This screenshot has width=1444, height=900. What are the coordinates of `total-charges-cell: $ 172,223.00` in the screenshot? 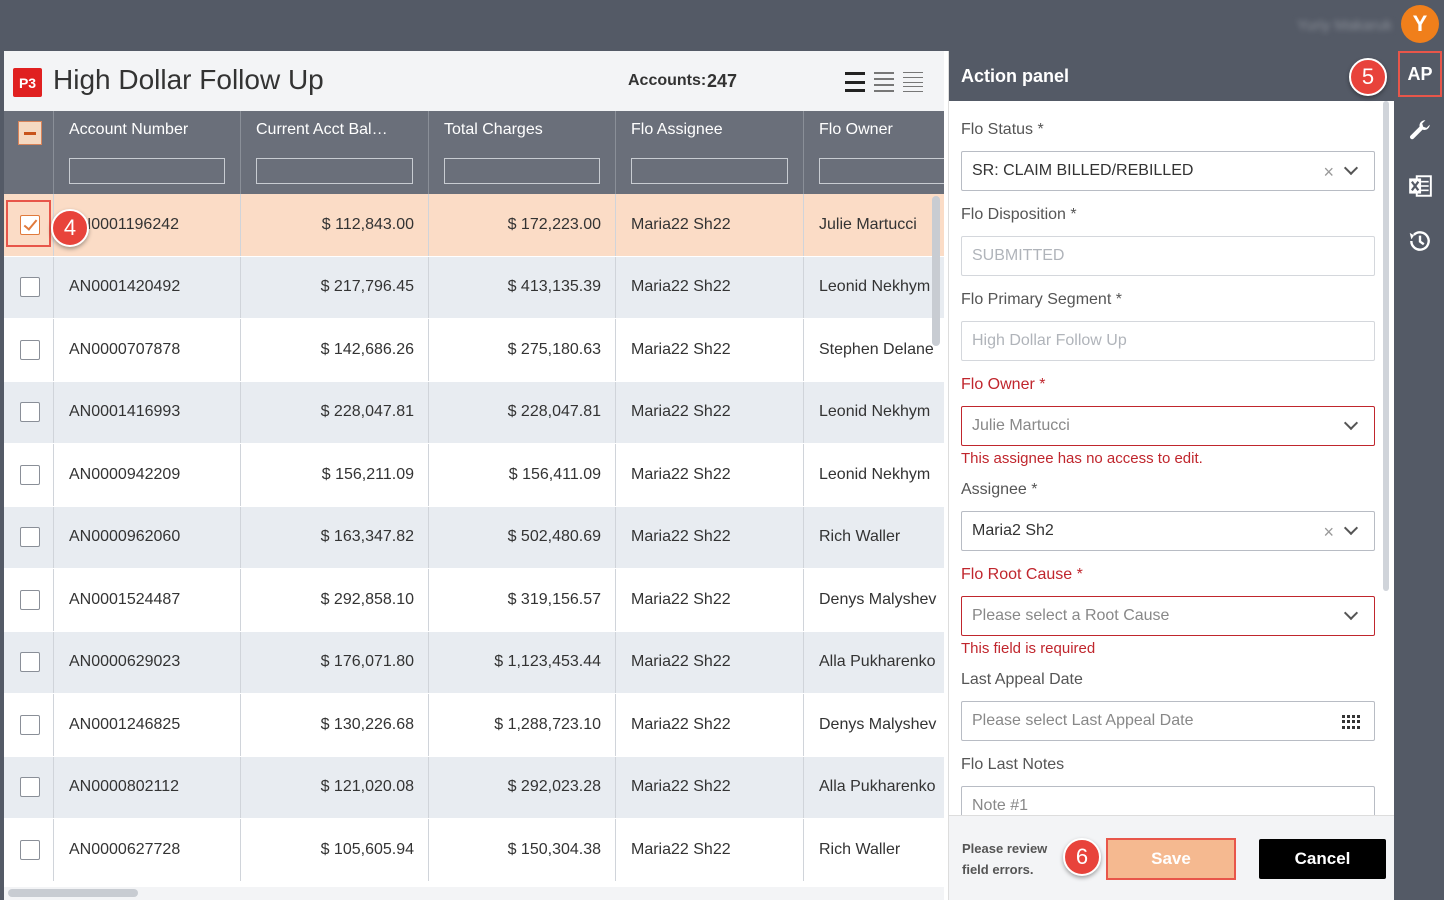 It's located at (522, 225).